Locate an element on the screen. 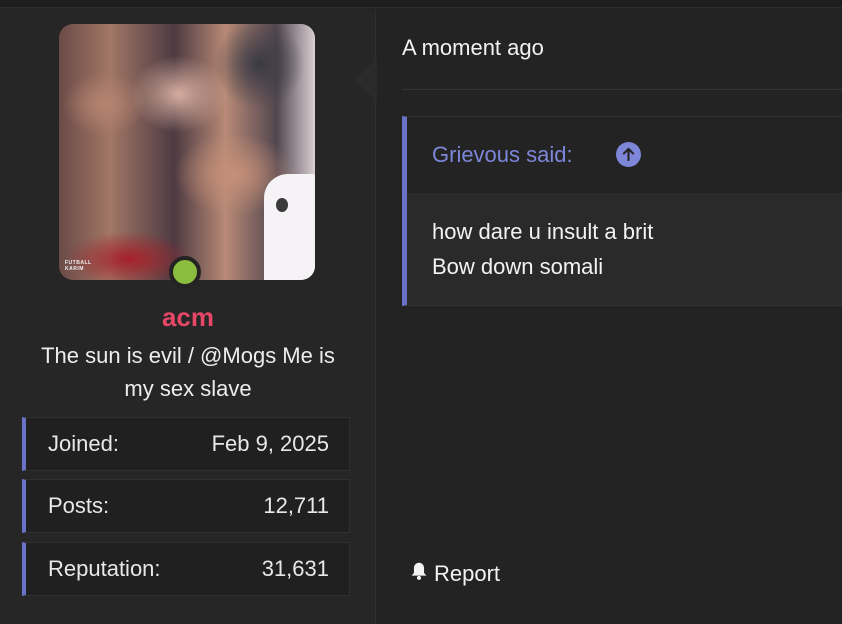 Image resolution: width=842 pixels, height=624 pixels. report-label: Report is located at coordinates (467, 573).